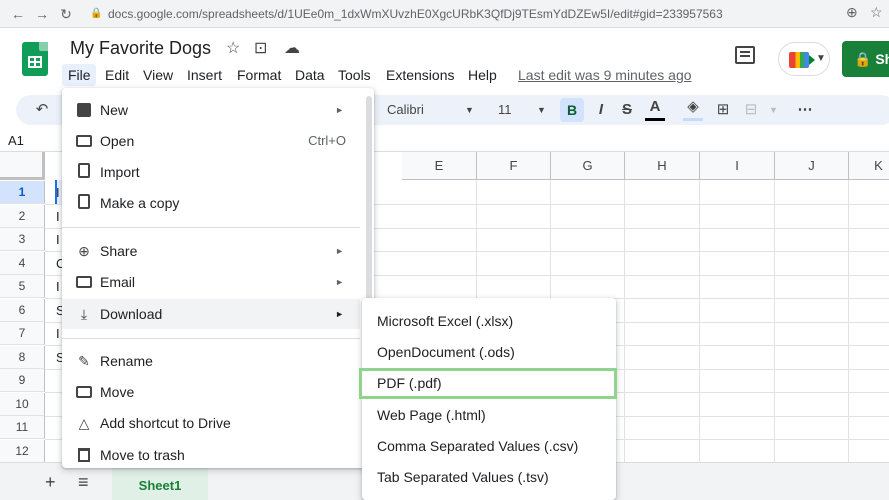  Describe the element at coordinates (211, 392) in the screenshot. I see `menu-item-move: Move` at that location.